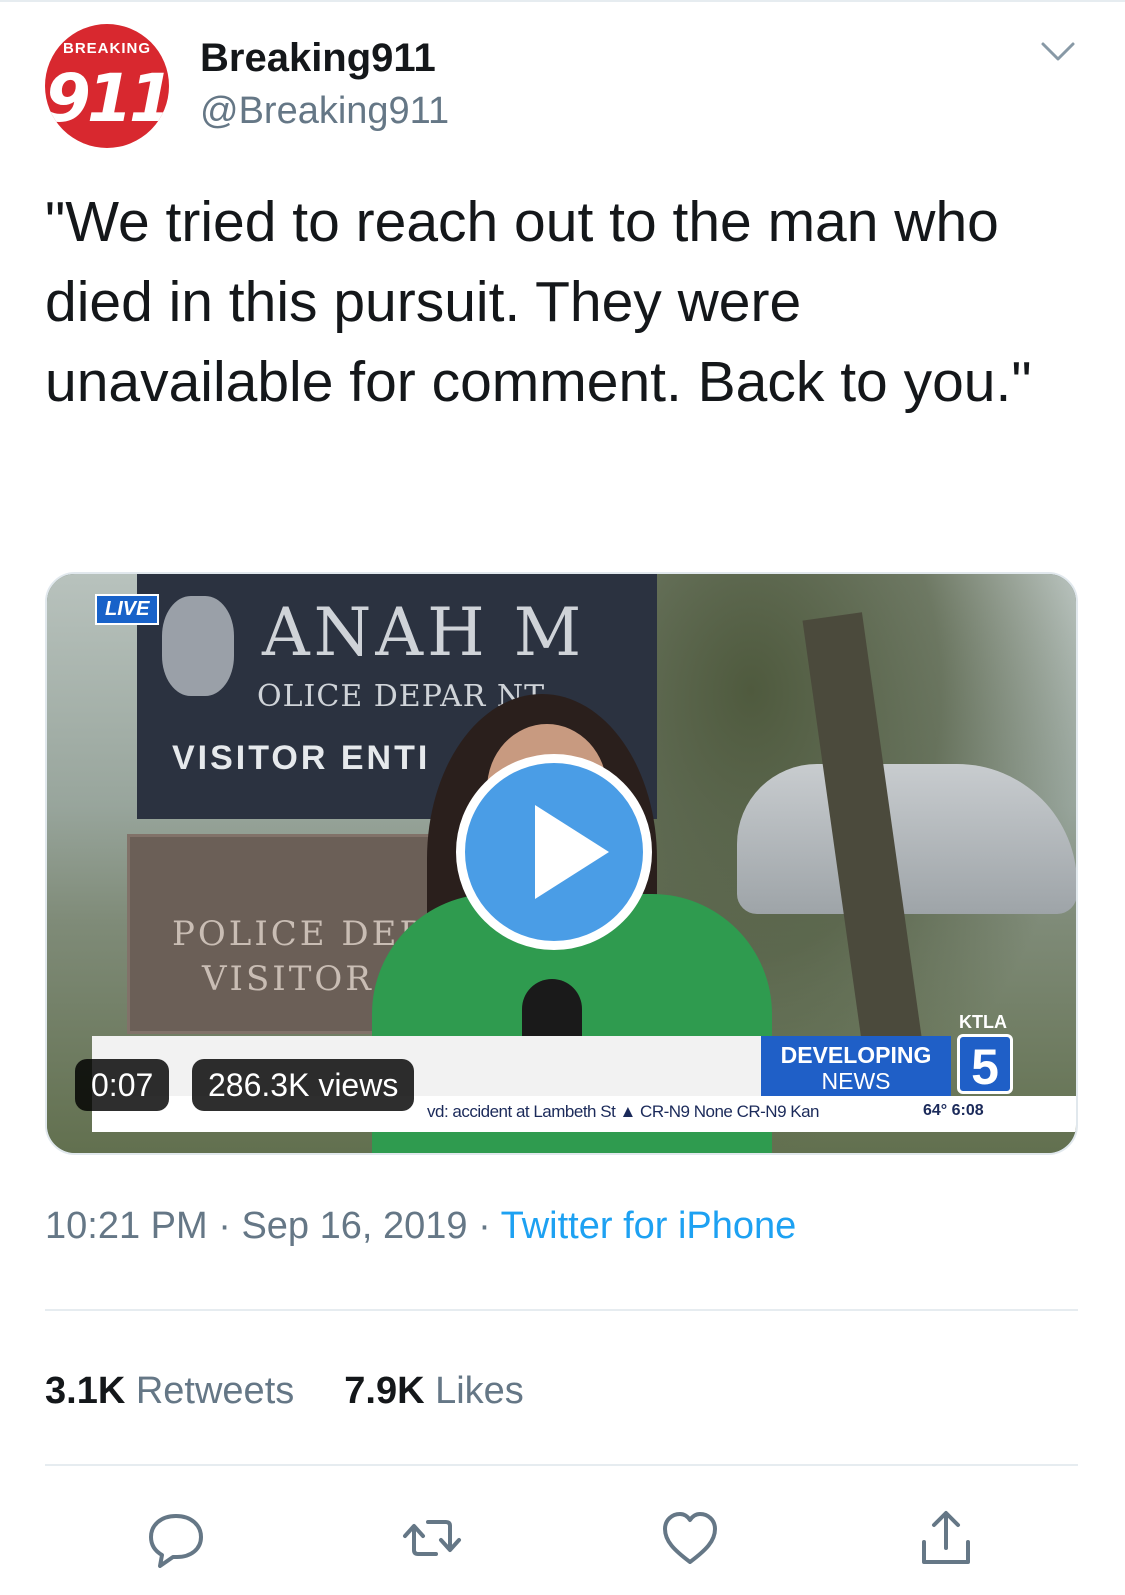  Describe the element at coordinates (953, 1110) in the screenshot. I see `ticker-temp-time: 64° 6:08` at that location.